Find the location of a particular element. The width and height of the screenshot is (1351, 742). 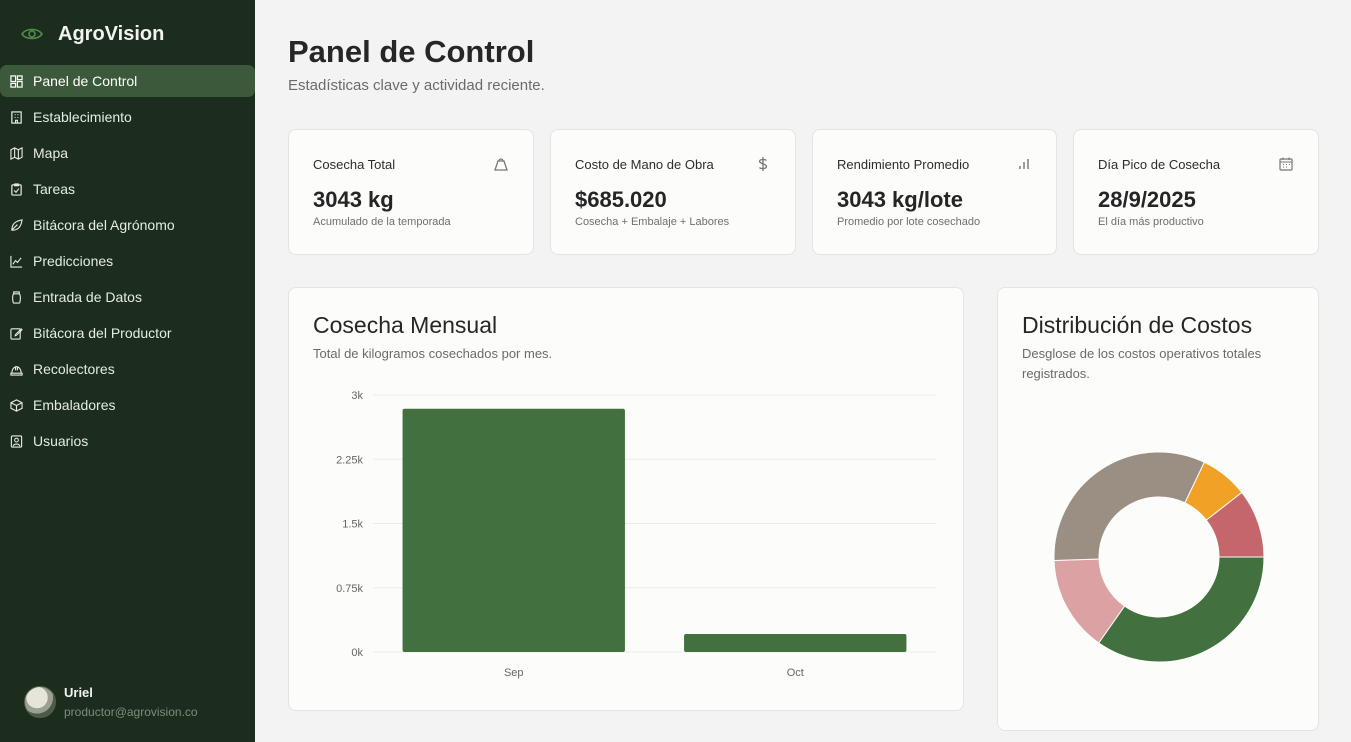

app-name: AgroVision is located at coordinates (111, 33).